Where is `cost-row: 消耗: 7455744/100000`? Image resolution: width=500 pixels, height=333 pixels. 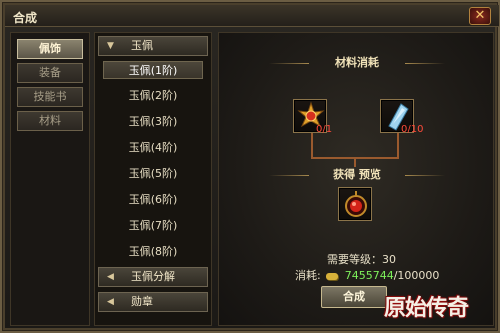
cost-row: 消耗: 7455744/100000 is located at coordinates (367, 275).